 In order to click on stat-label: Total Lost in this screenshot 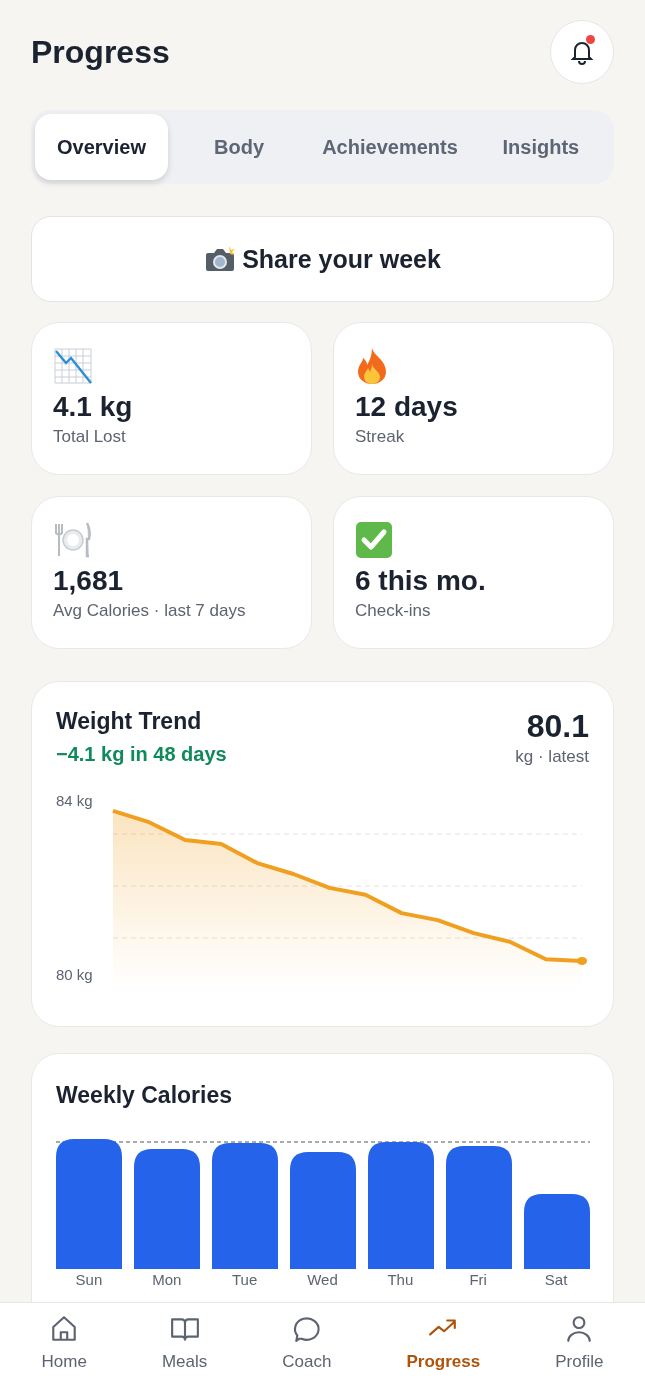, I will do `click(89, 437)`.